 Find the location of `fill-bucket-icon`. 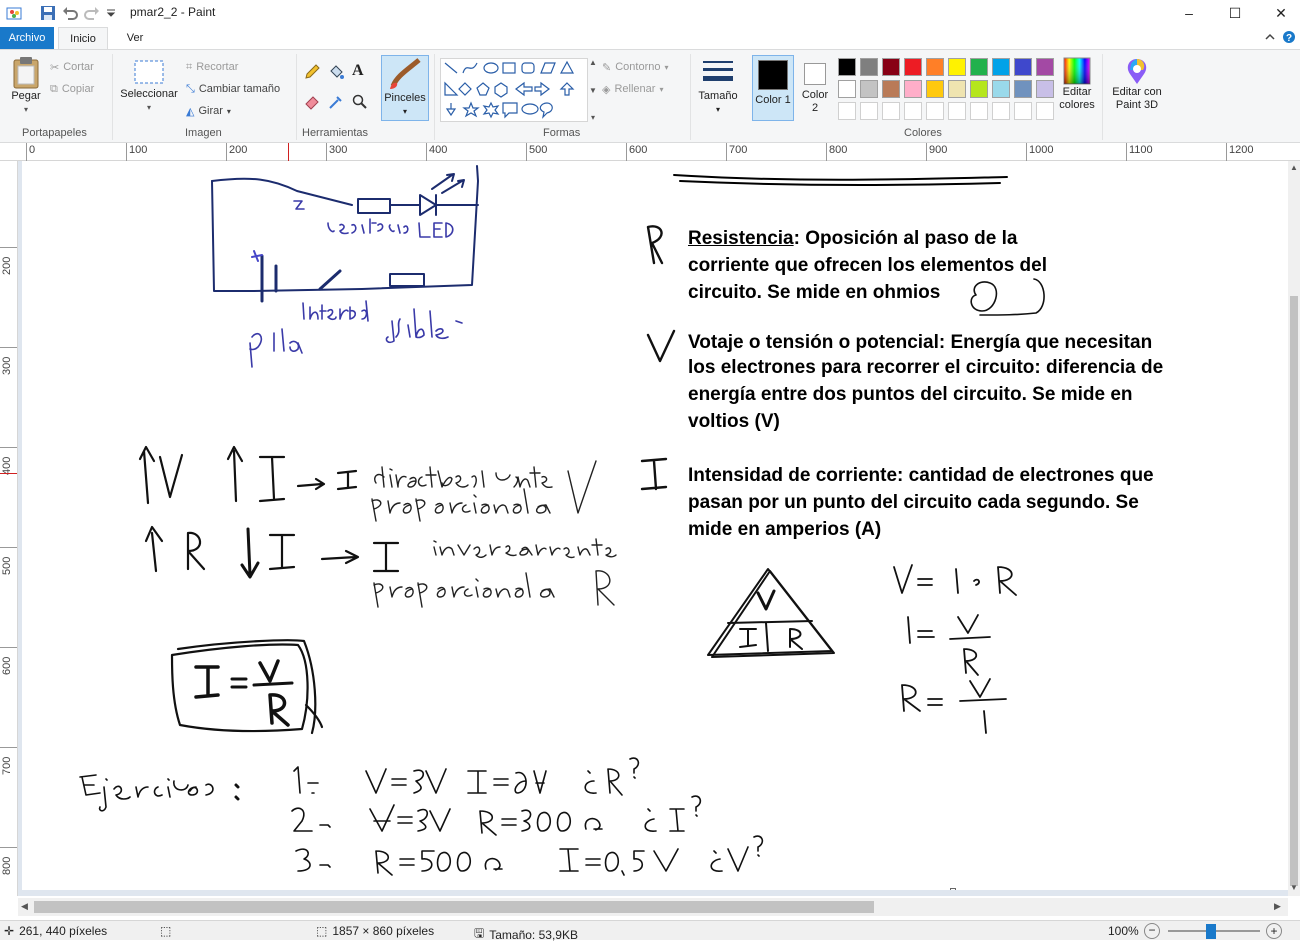

fill-bucket-icon is located at coordinates (336, 73).